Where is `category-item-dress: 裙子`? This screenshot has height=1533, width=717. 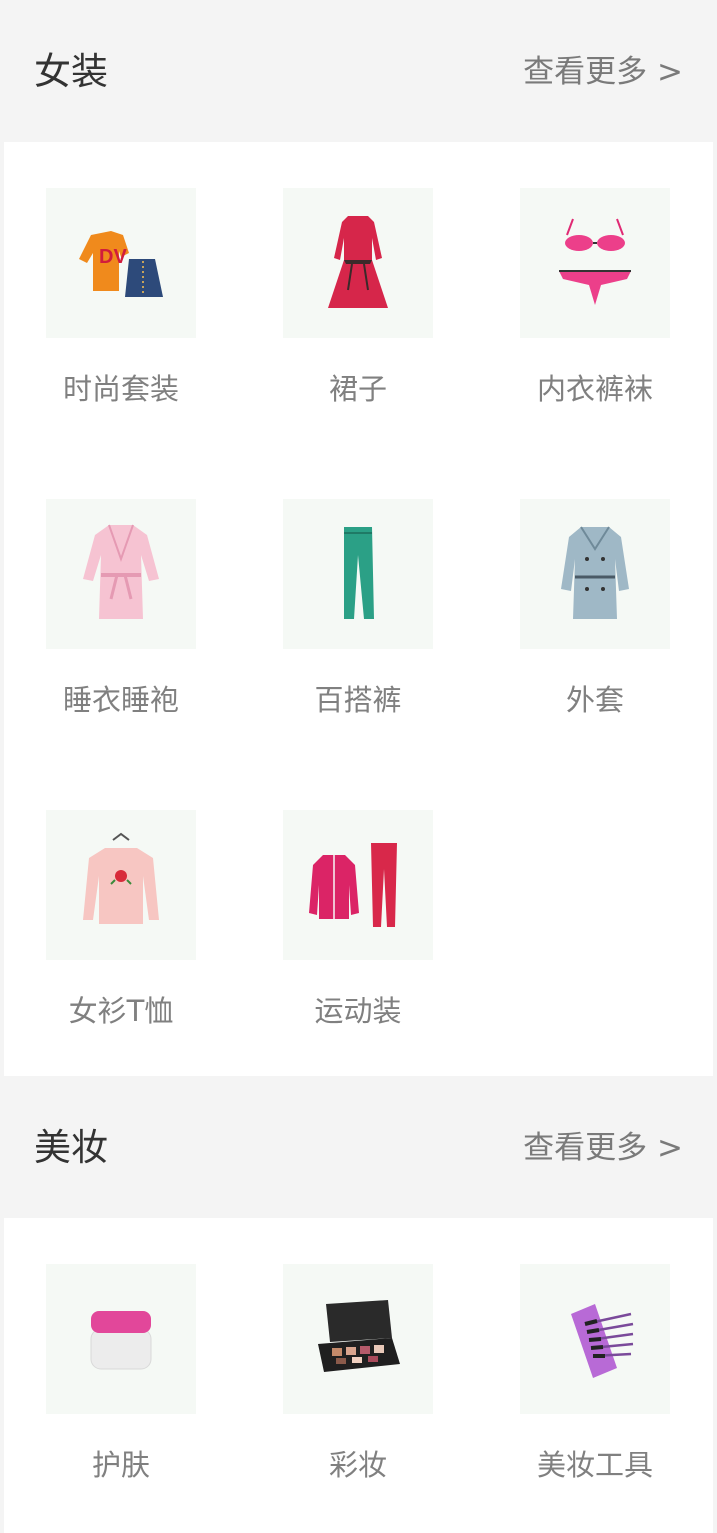 category-item-dress: 裙子 is located at coordinates (358, 313).